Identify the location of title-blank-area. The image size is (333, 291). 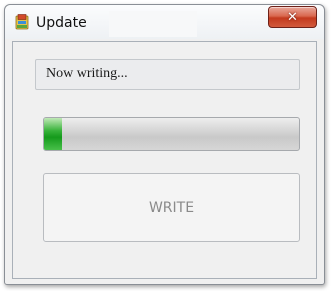
(153, 24).